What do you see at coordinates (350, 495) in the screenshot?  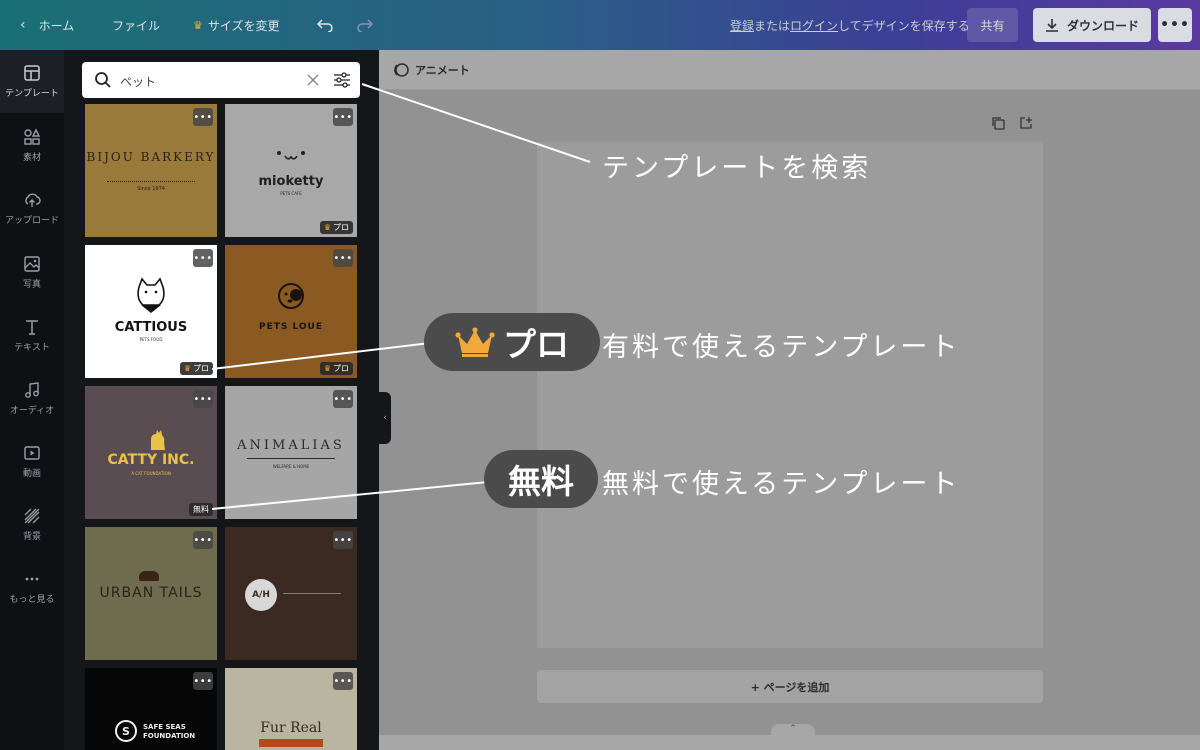 I see `callout-line-free` at bounding box center [350, 495].